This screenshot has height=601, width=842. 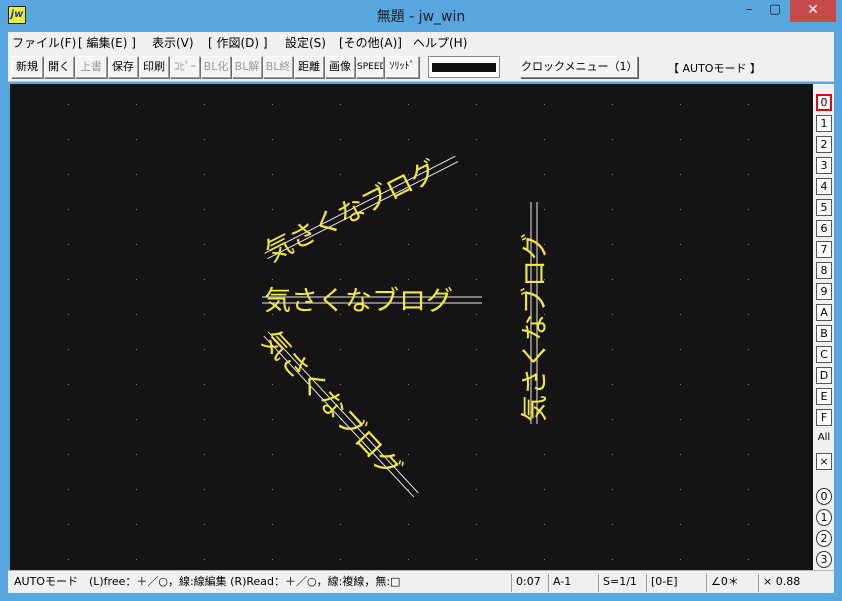 What do you see at coordinates (216, 67) in the screenshot?
I see `block-create-button: BL化` at bounding box center [216, 67].